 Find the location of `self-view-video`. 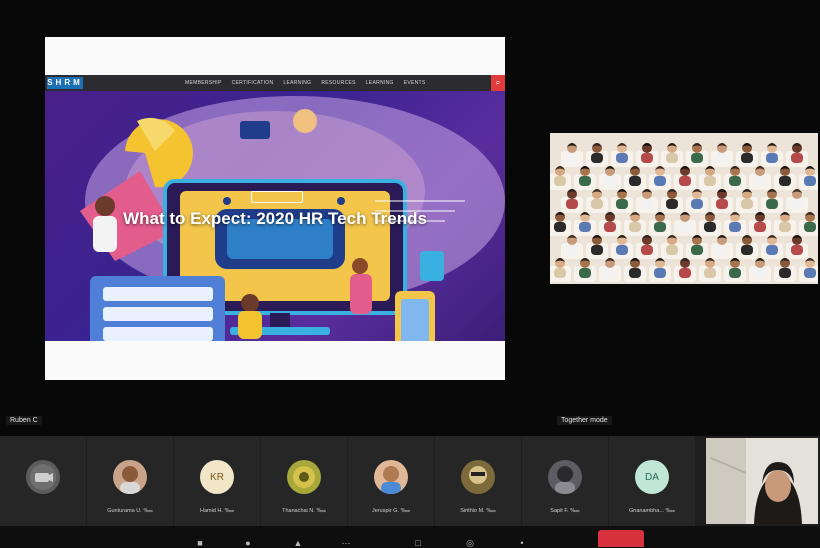

self-view-video is located at coordinates (762, 481).